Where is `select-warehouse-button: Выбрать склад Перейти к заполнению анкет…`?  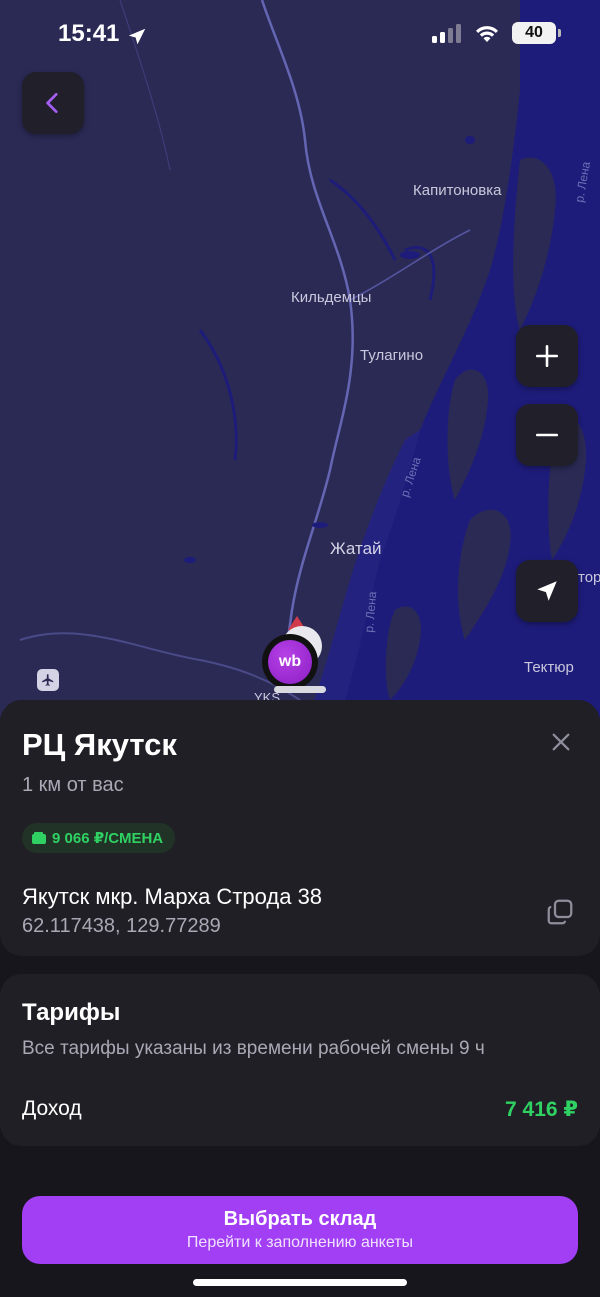 select-warehouse-button: Выбрать склад Перейти к заполнению анкет… is located at coordinates (300, 1230).